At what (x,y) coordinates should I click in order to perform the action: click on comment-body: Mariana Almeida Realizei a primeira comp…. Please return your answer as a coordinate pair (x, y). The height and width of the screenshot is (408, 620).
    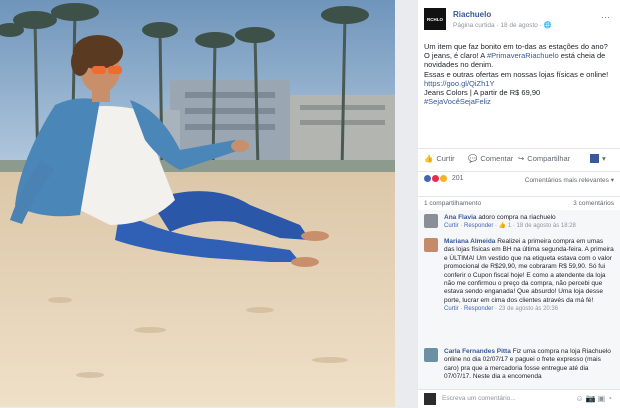
    Looking at the image, I should click on (529, 276).